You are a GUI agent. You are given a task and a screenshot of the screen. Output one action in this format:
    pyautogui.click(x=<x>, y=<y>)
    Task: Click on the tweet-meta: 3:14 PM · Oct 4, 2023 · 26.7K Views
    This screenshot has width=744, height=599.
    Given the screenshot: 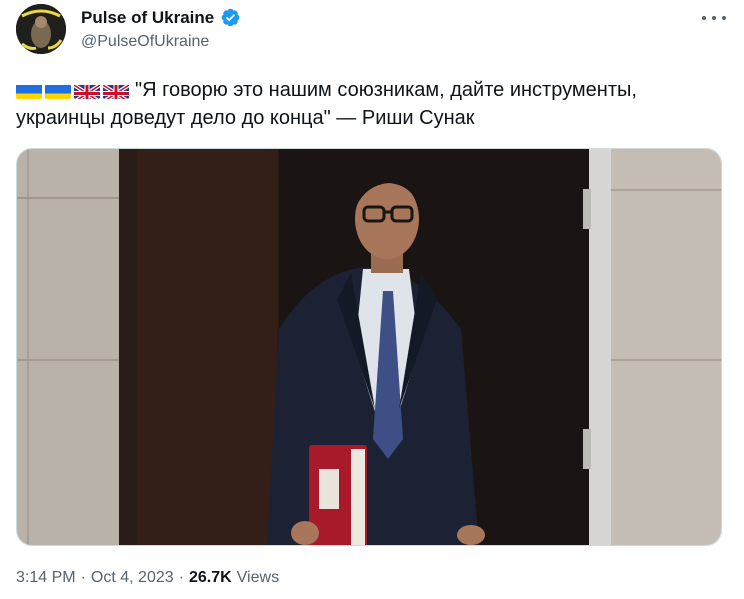 What is the action you would take?
    pyautogui.click(x=147, y=578)
    